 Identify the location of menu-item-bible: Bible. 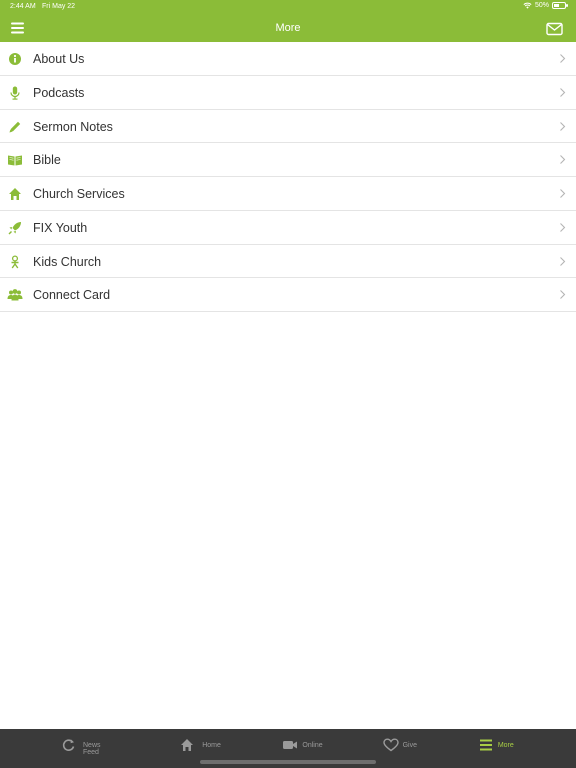
(288, 160).